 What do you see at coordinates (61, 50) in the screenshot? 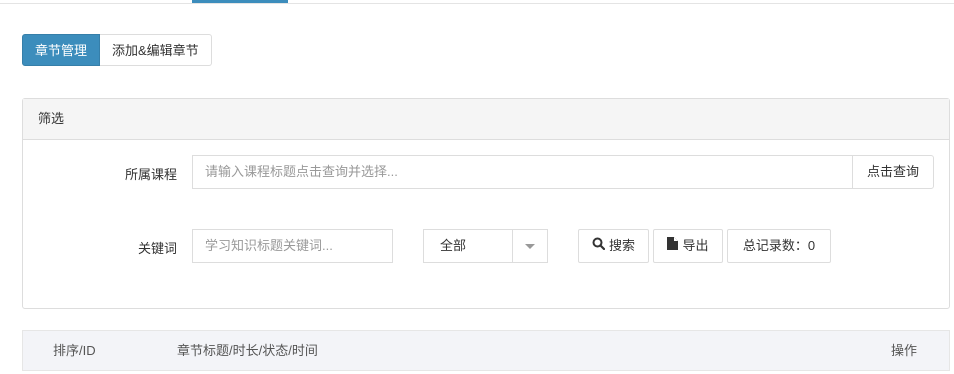
I see `tab-chapter-management: 章节管理` at bounding box center [61, 50].